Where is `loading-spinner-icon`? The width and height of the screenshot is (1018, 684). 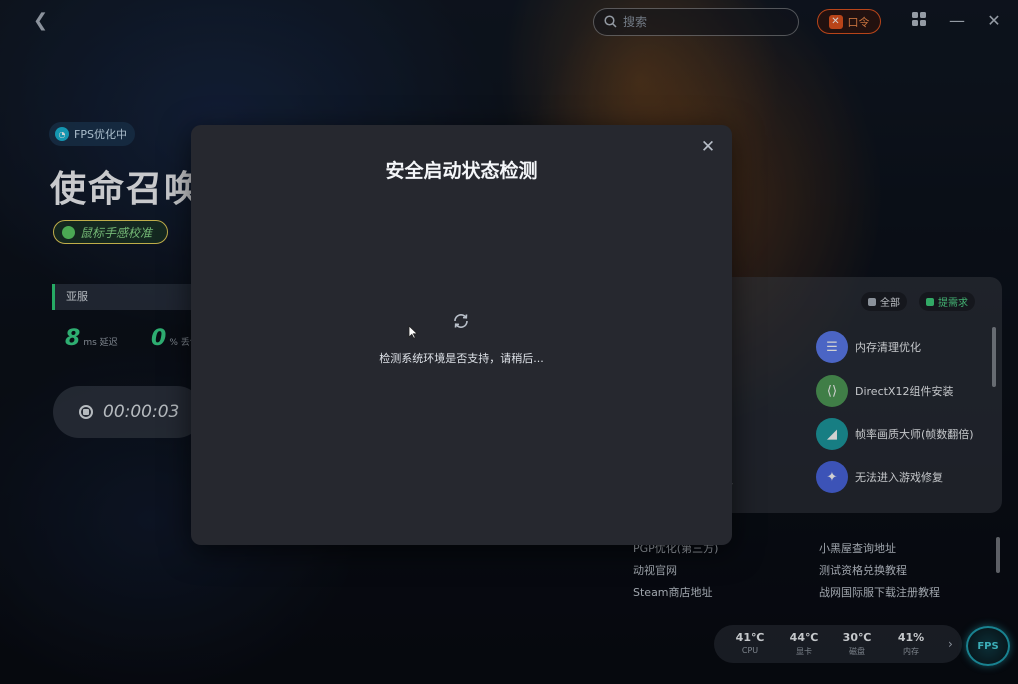
loading-spinner-icon is located at coordinates (461, 321).